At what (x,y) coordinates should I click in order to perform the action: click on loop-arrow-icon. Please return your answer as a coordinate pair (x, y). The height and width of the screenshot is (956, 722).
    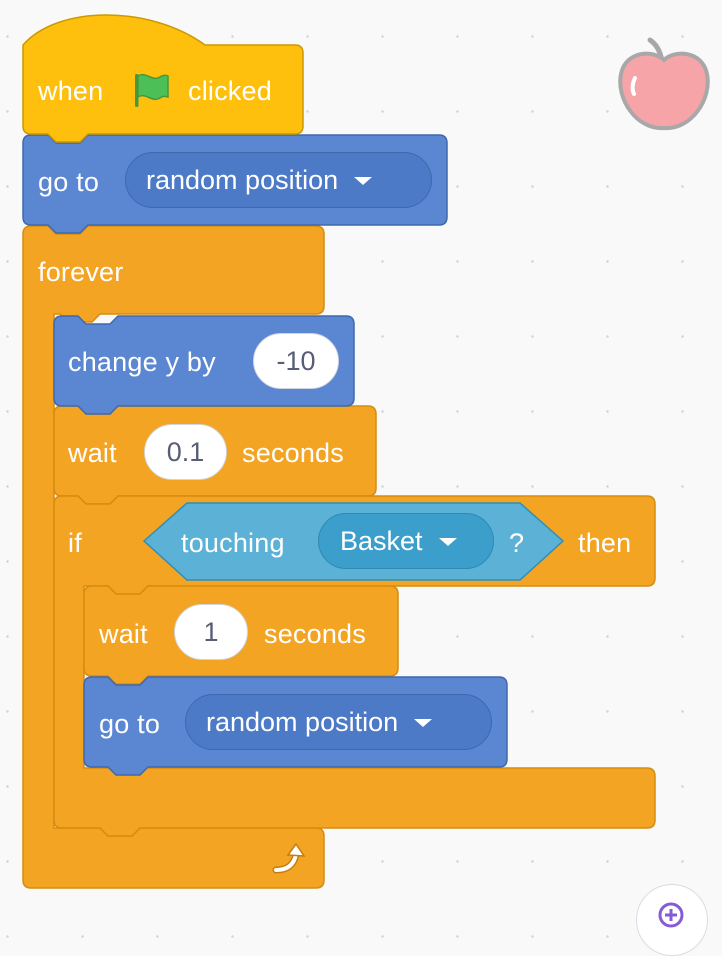
    Looking at the image, I should click on (289, 858).